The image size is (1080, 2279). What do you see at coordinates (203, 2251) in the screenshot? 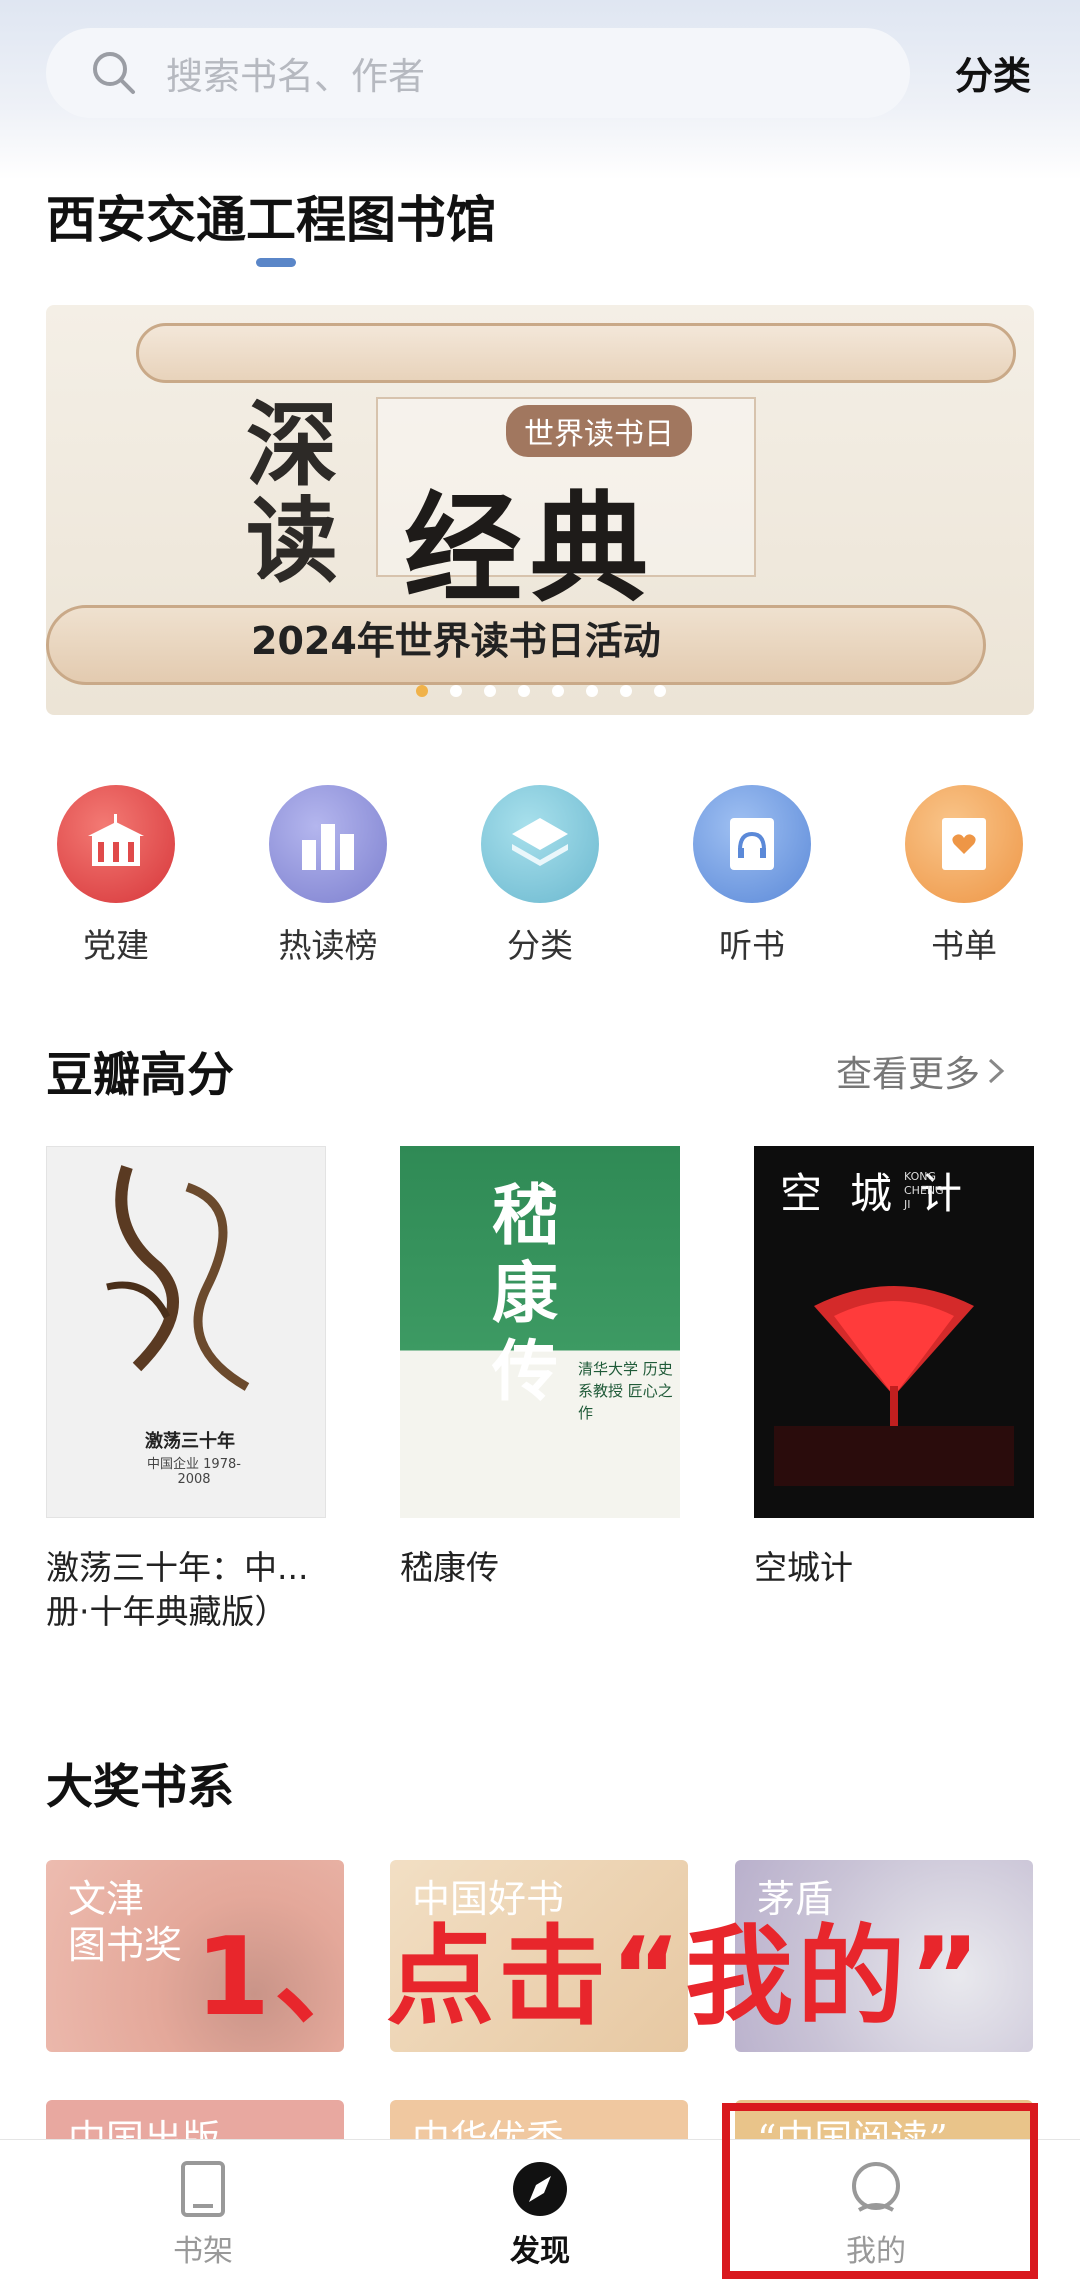
I see `tab-label: 书架` at bounding box center [203, 2251].